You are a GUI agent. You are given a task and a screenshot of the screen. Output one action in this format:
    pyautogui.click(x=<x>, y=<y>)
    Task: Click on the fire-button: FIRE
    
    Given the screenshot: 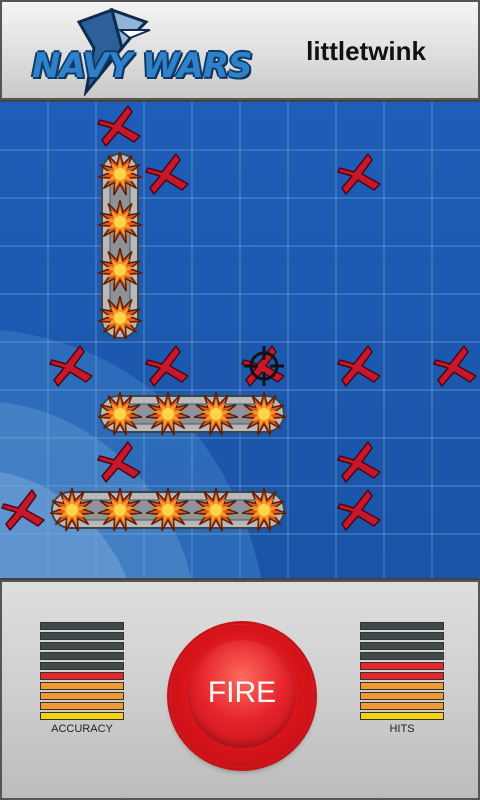 What is the action you would take?
    pyautogui.click(x=242, y=696)
    